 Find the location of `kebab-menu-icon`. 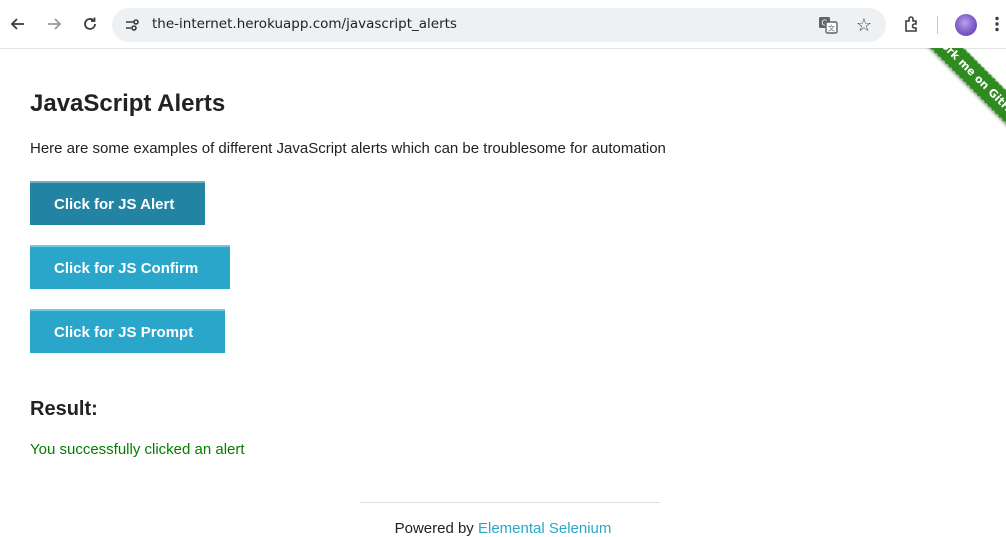

kebab-menu-icon is located at coordinates (997, 24).